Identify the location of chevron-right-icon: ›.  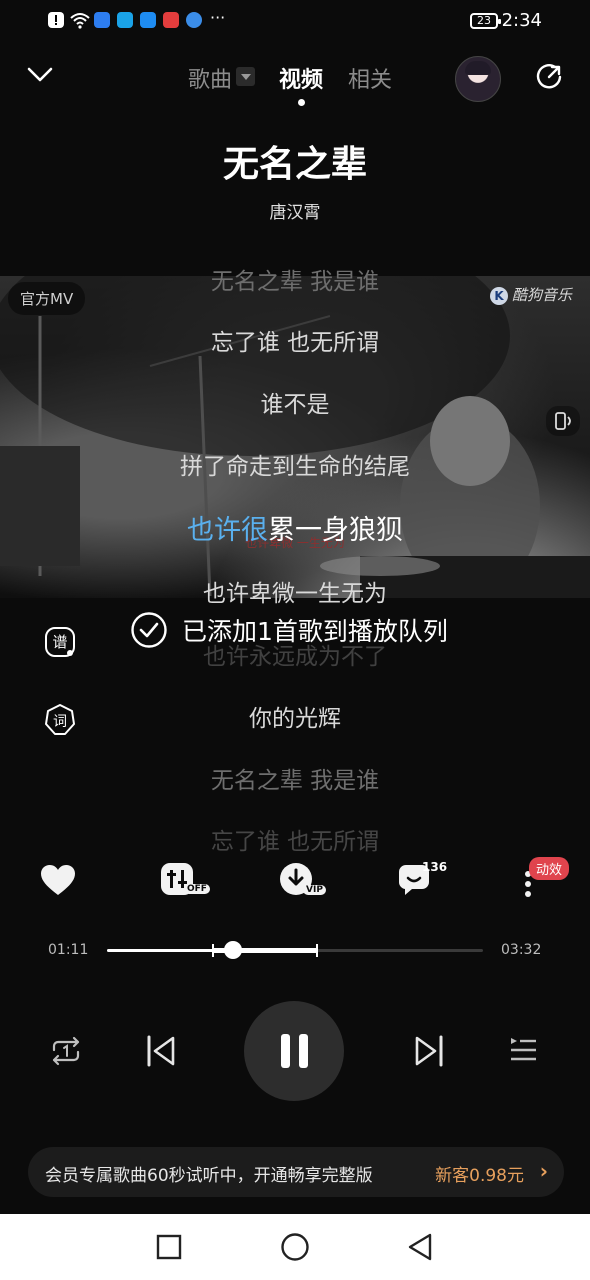
(543, 1171).